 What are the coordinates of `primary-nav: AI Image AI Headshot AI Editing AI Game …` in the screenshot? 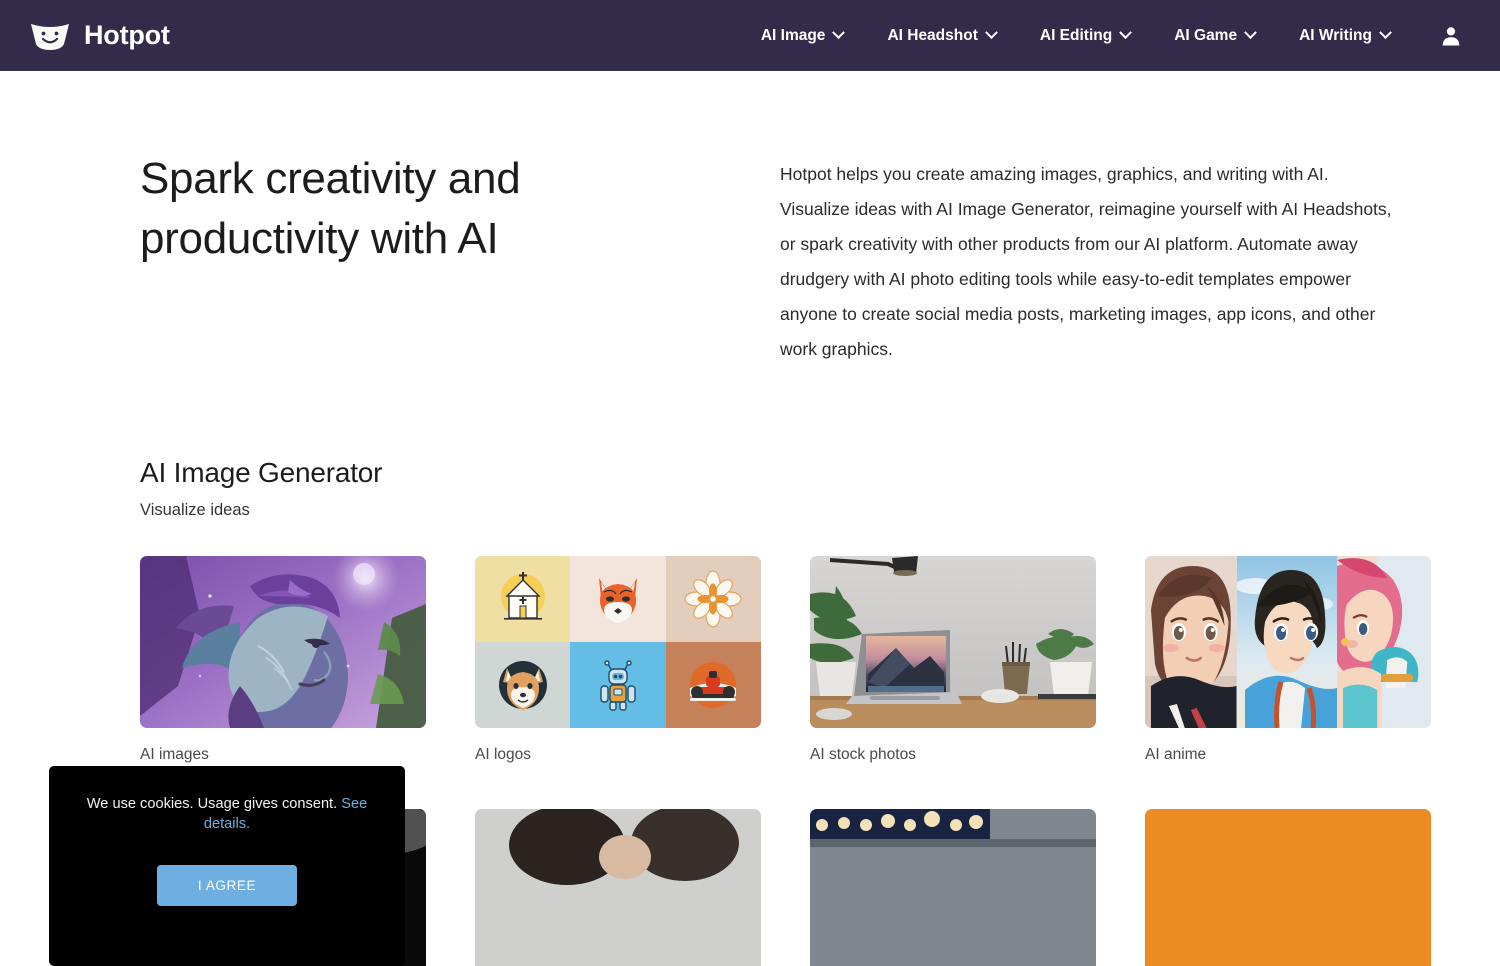 It's located at (1104, 36).